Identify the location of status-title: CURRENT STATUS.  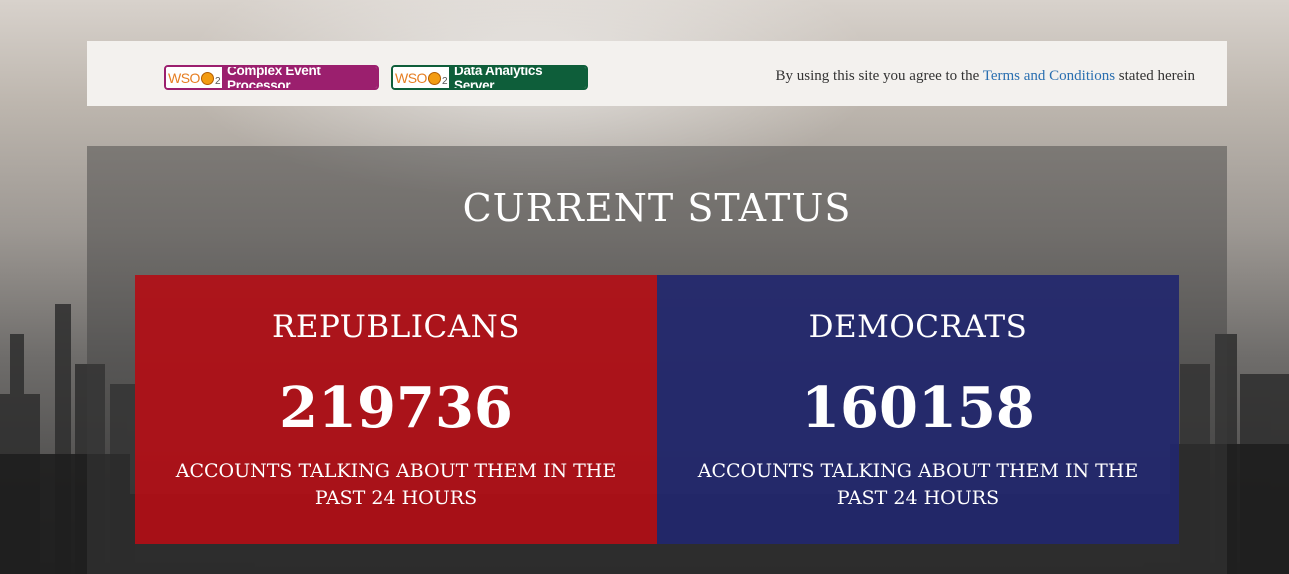
(657, 208).